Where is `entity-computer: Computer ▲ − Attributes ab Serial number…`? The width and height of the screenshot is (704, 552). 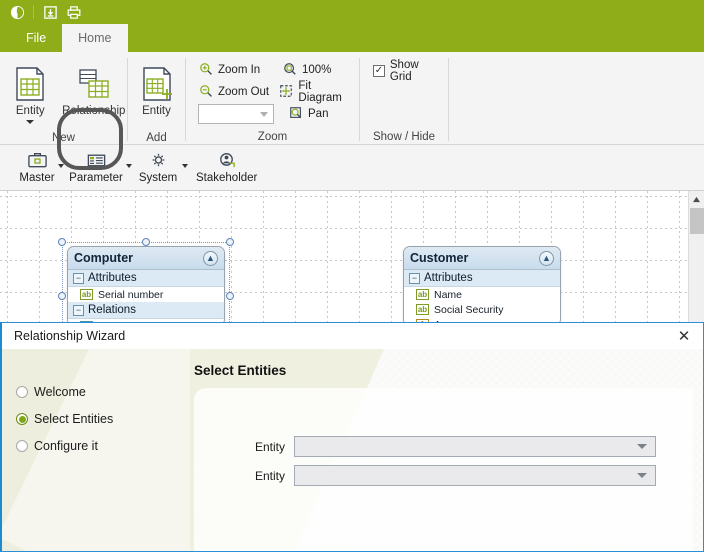 entity-computer: Computer ▲ − Attributes ab Serial number… is located at coordinates (146, 286).